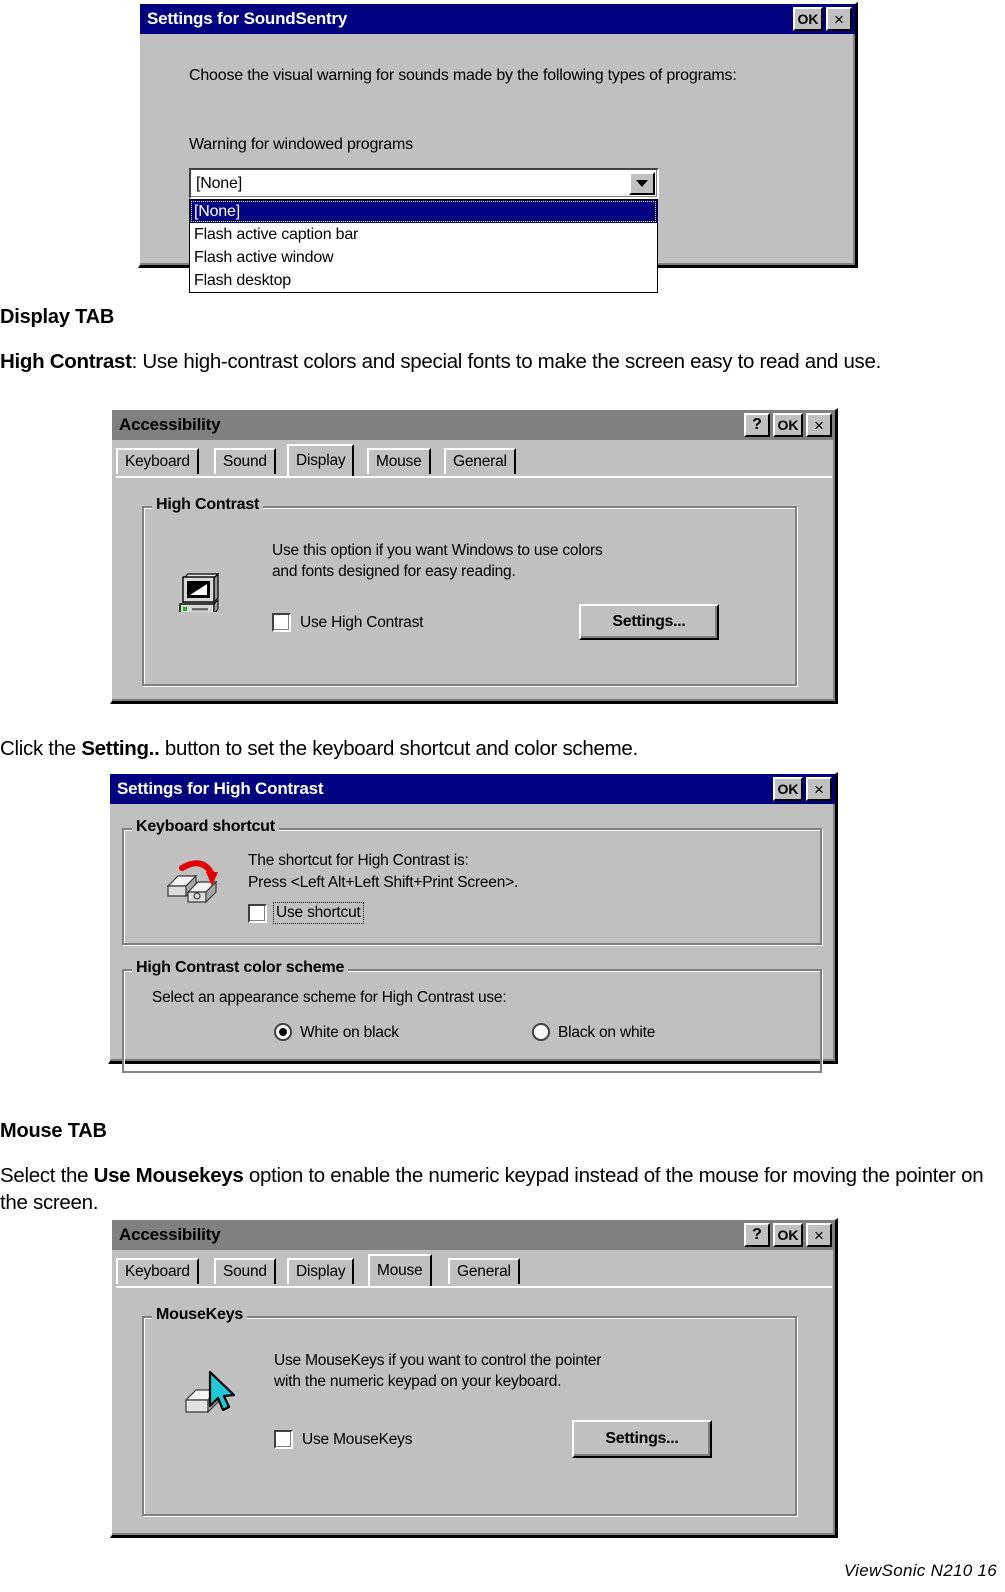 Image resolution: width=1005 pixels, height=1592 pixels. I want to click on droplist-item-3: Flash desktop, so click(423, 280).